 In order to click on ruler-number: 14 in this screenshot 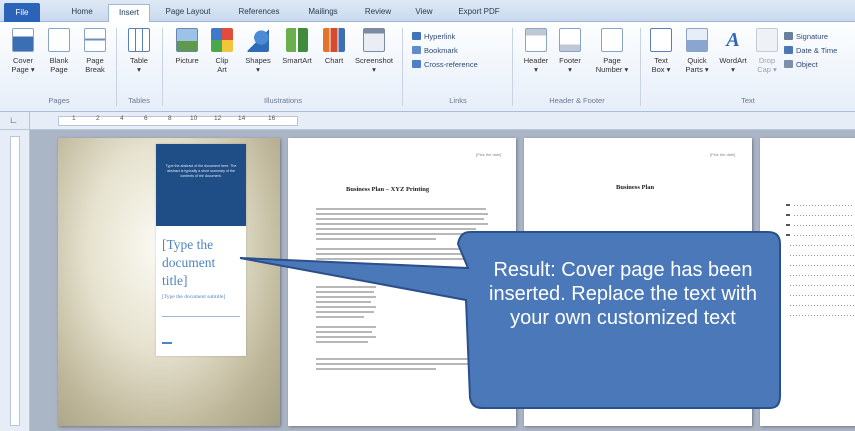, I will do `click(242, 118)`.